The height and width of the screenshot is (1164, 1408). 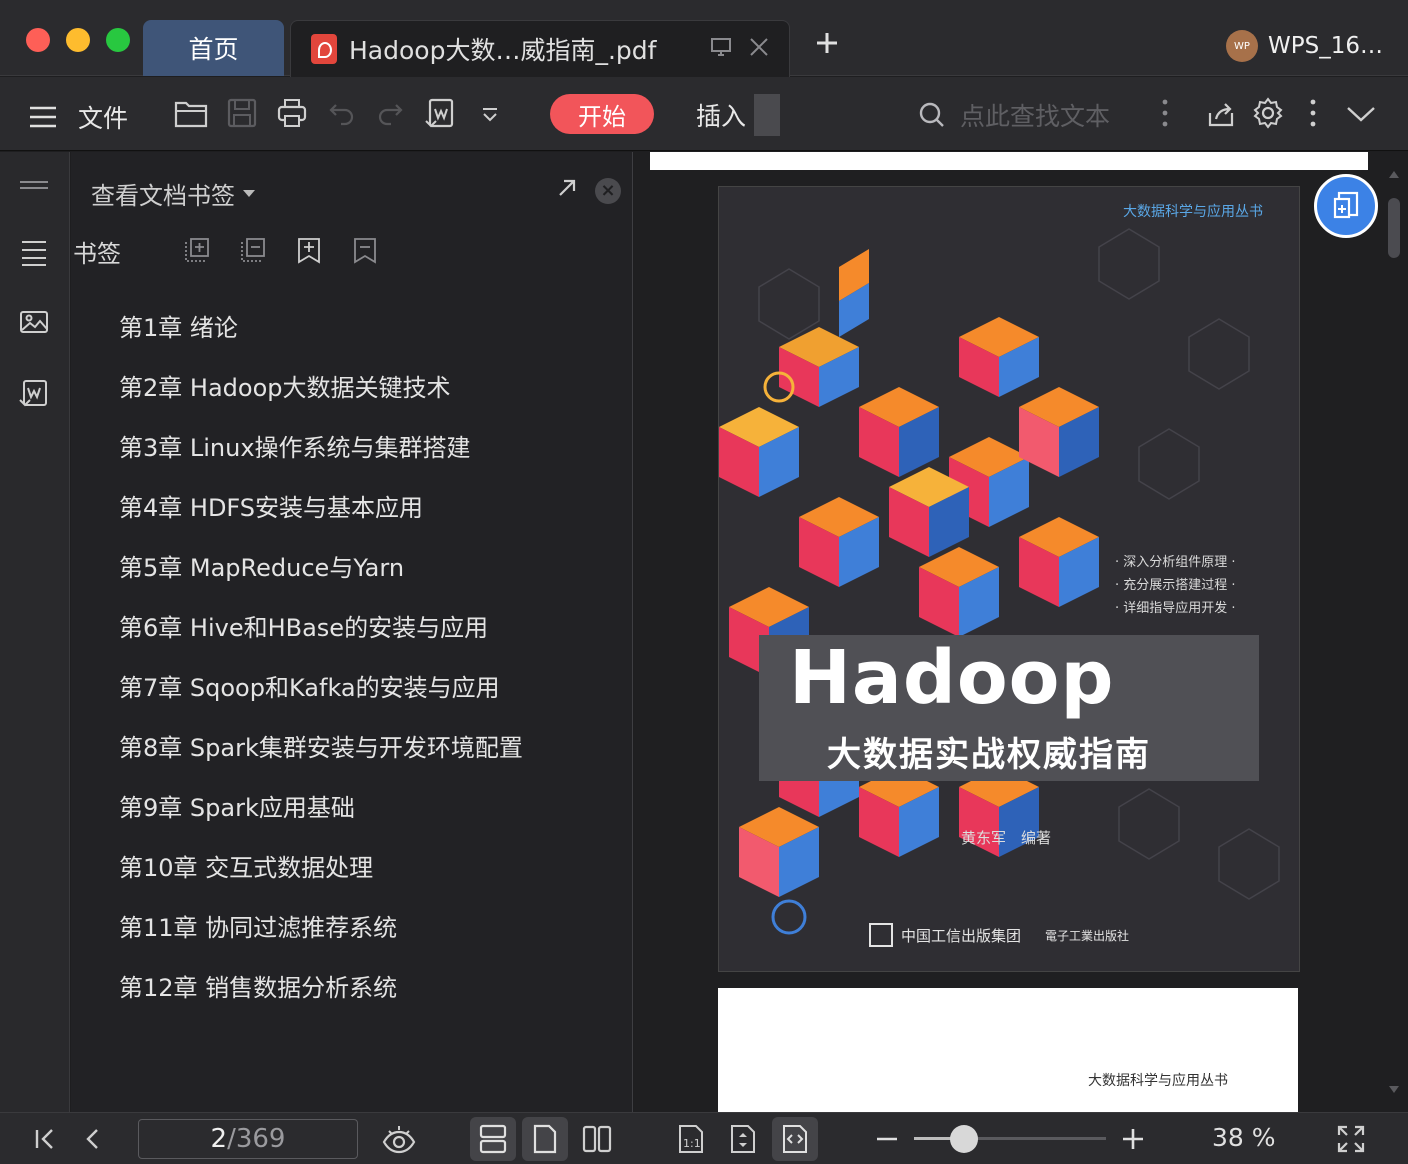 I want to click on eye-protection-button, so click(x=399, y=1139).